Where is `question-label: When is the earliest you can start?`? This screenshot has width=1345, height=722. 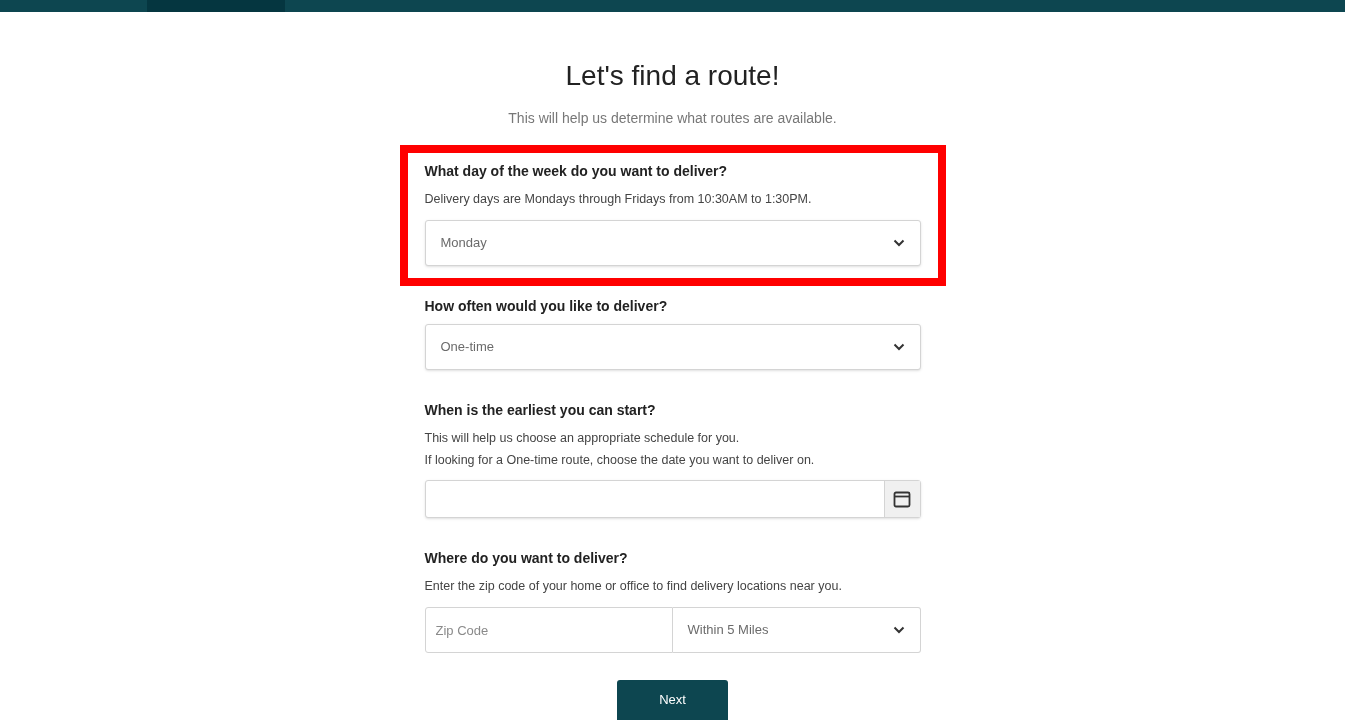
question-label: When is the earliest you can start? is located at coordinates (540, 410).